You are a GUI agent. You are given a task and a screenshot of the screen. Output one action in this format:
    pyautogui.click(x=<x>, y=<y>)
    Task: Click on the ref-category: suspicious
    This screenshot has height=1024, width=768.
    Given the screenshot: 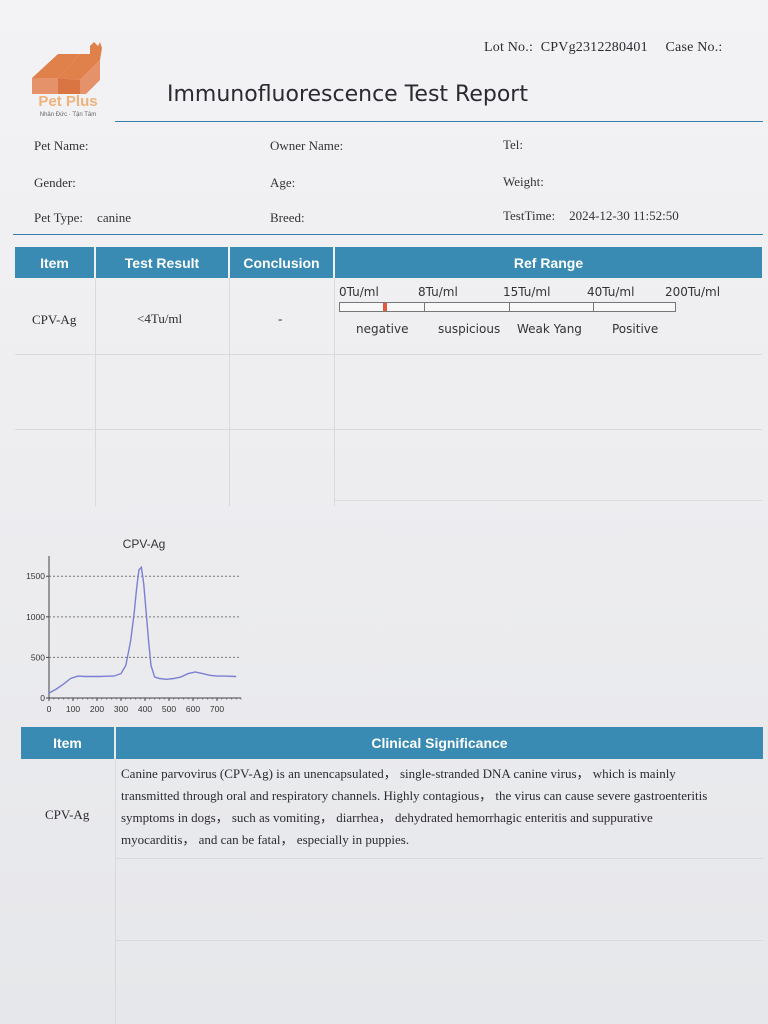 What is the action you would take?
    pyautogui.click(x=469, y=329)
    